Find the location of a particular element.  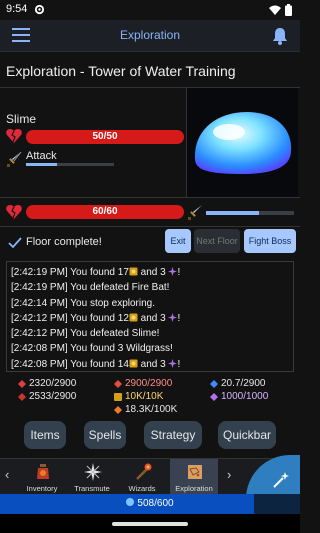

app-title: Exploration is located at coordinates (150, 35).